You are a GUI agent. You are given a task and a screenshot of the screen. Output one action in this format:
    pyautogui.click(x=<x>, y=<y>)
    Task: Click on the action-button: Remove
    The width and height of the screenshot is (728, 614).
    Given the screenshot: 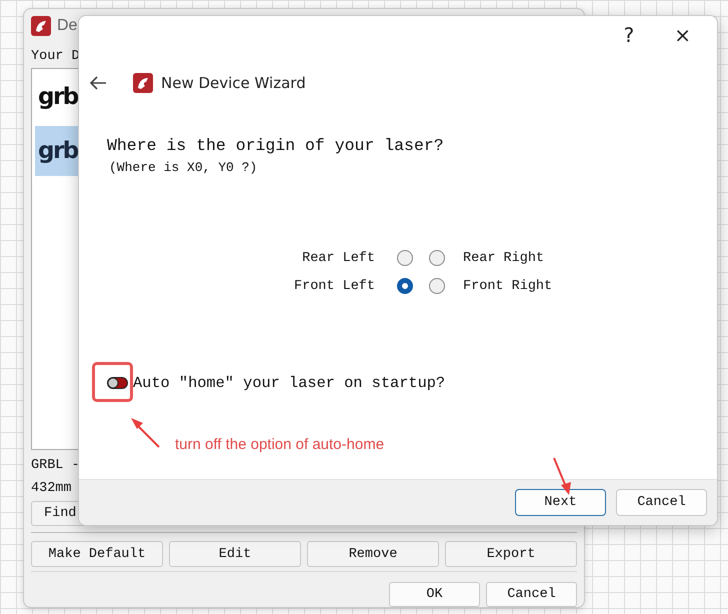 What is the action you would take?
    pyautogui.click(x=373, y=554)
    